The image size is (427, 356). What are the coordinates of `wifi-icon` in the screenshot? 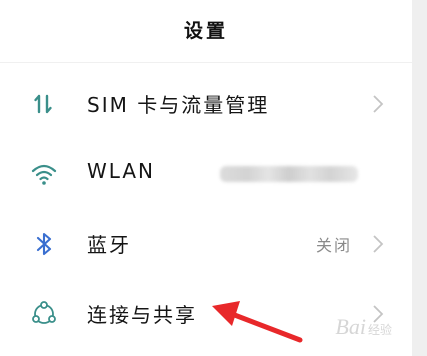 It's located at (44, 174).